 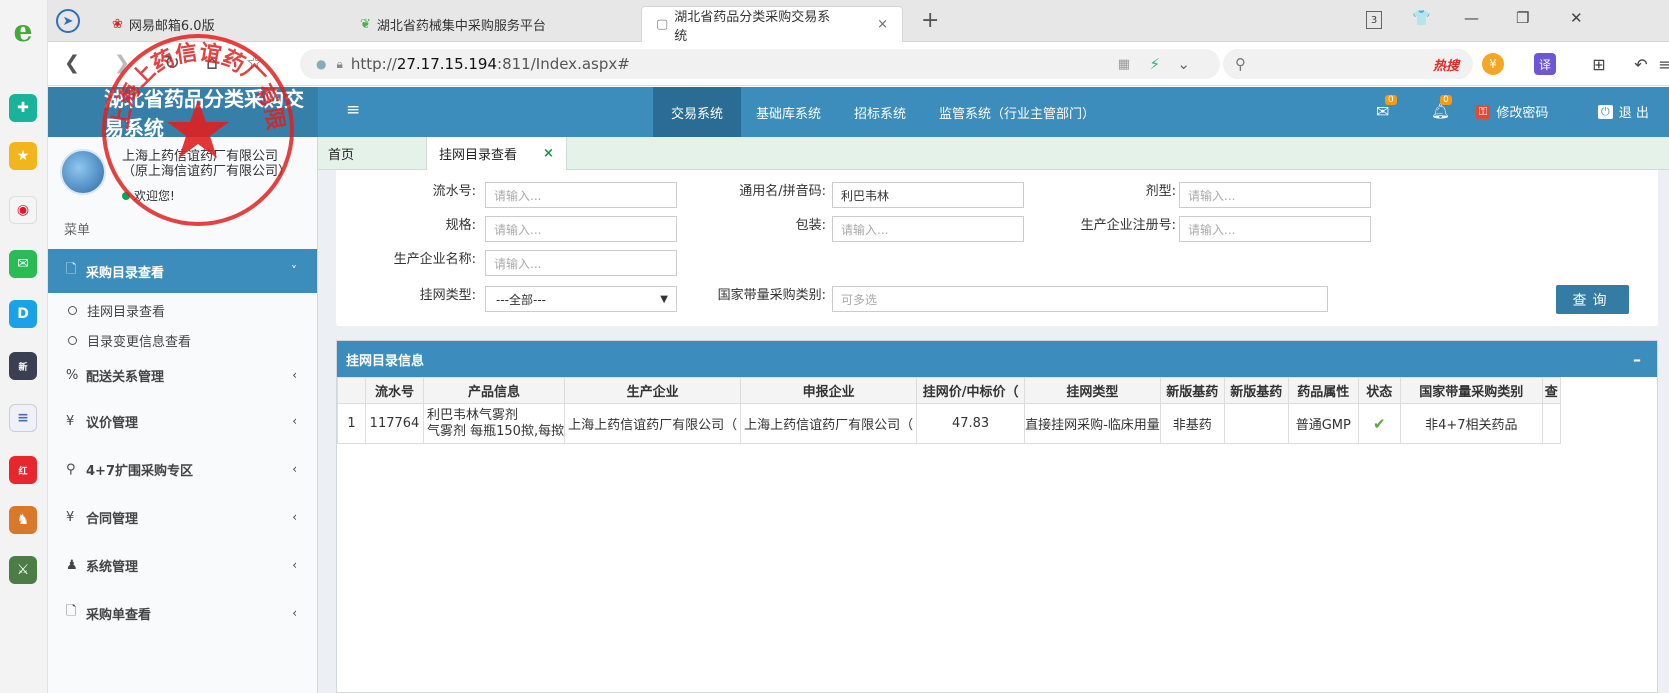 What do you see at coordinates (829, 390) in the screenshot?
I see `col-applicant: 申报企业` at bounding box center [829, 390].